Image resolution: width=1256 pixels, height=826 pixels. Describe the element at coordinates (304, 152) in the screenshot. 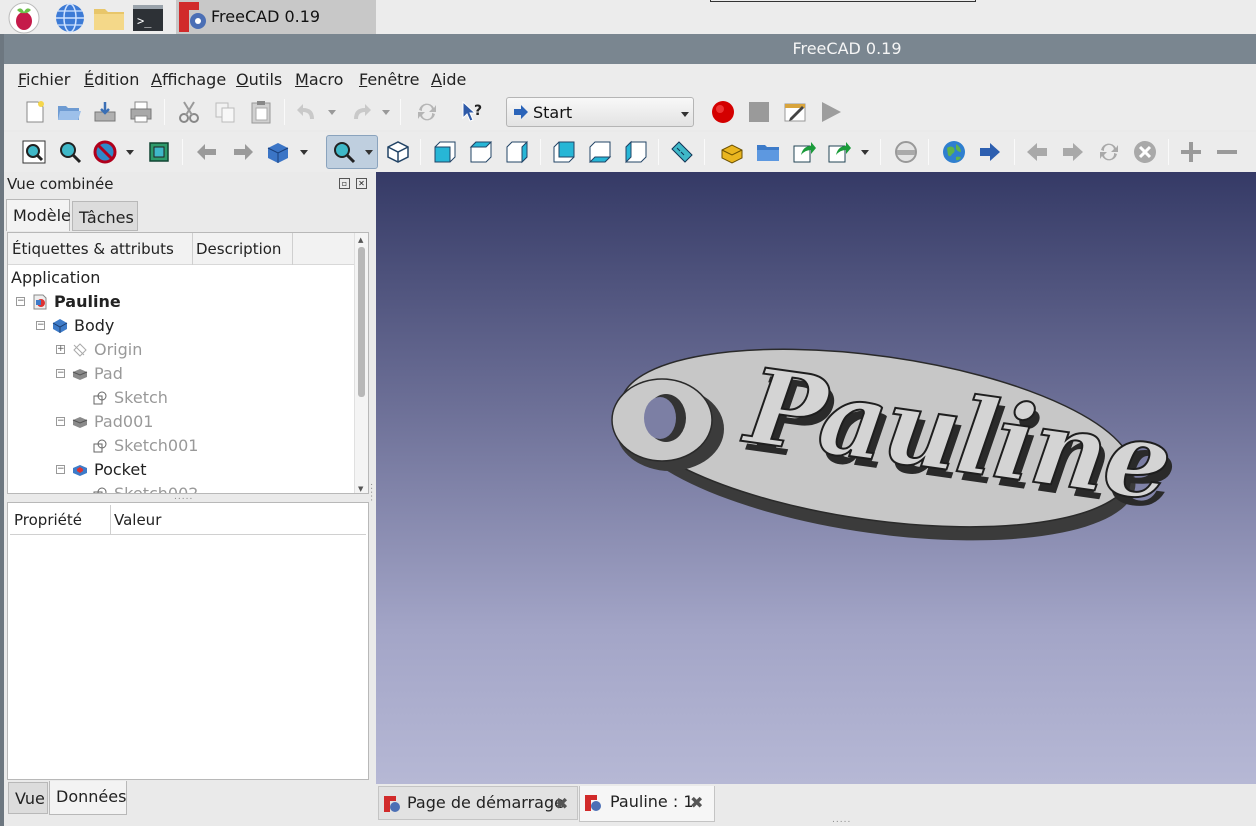

I see `std-views-dropdown-icon` at that location.